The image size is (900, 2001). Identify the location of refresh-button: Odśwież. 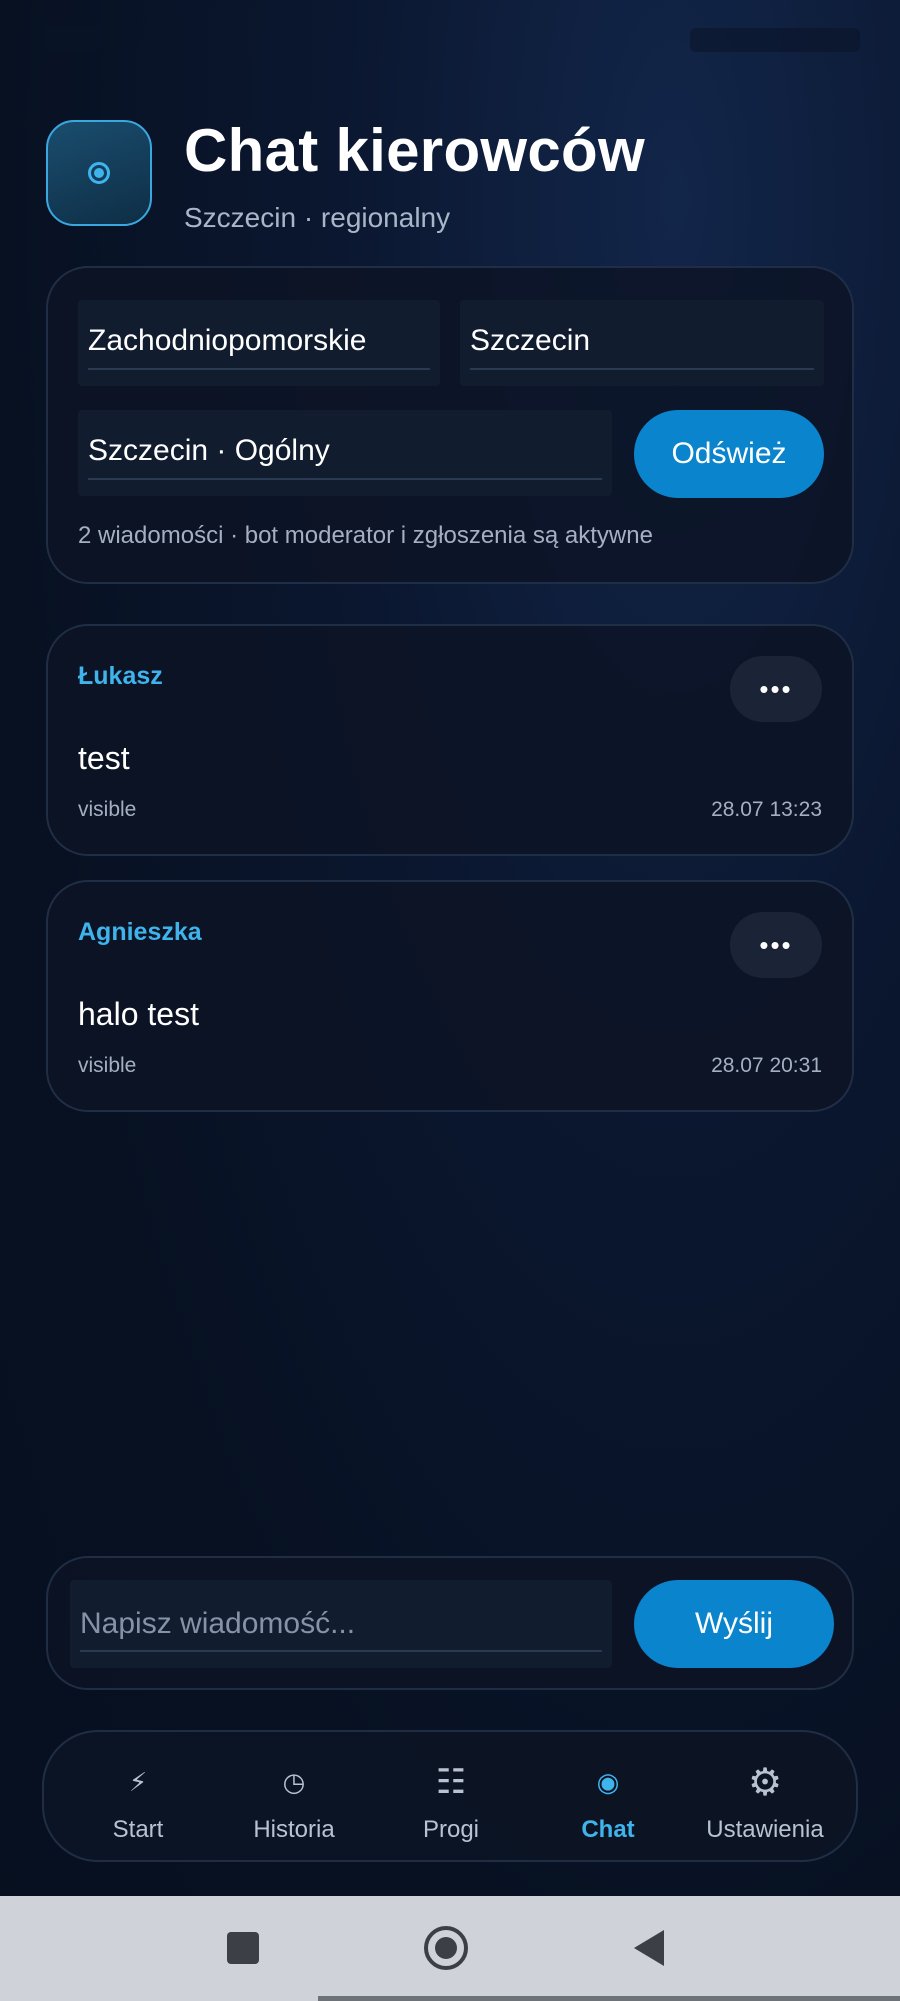
(729, 454).